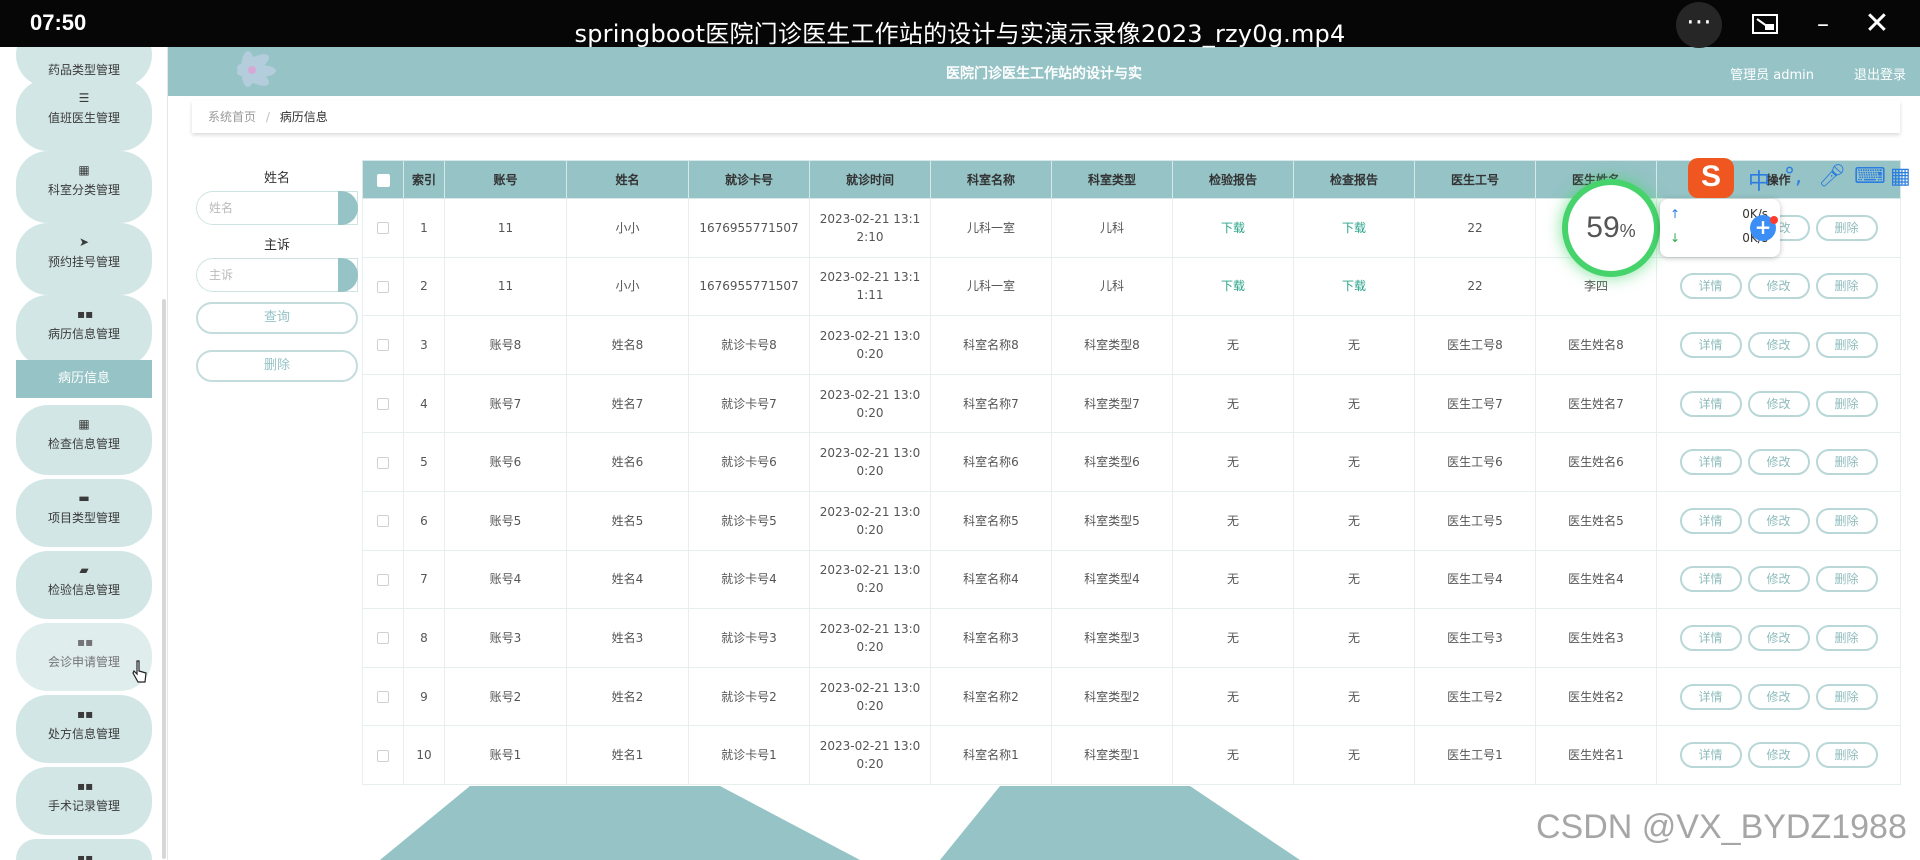 This screenshot has width=1920, height=860. I want to click on query-button: 查询, so click(277, 318).